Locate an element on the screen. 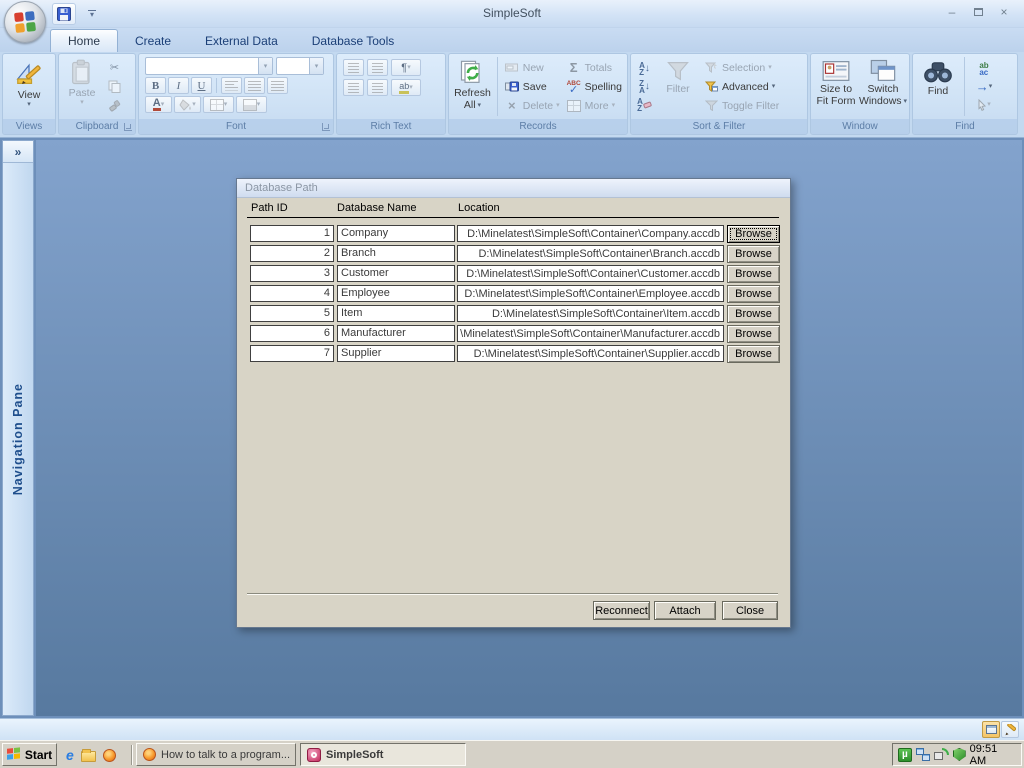 This screenshot has height=768, width=1024. utorrent-tray-icon: µ is located at coordinates (905, 754).